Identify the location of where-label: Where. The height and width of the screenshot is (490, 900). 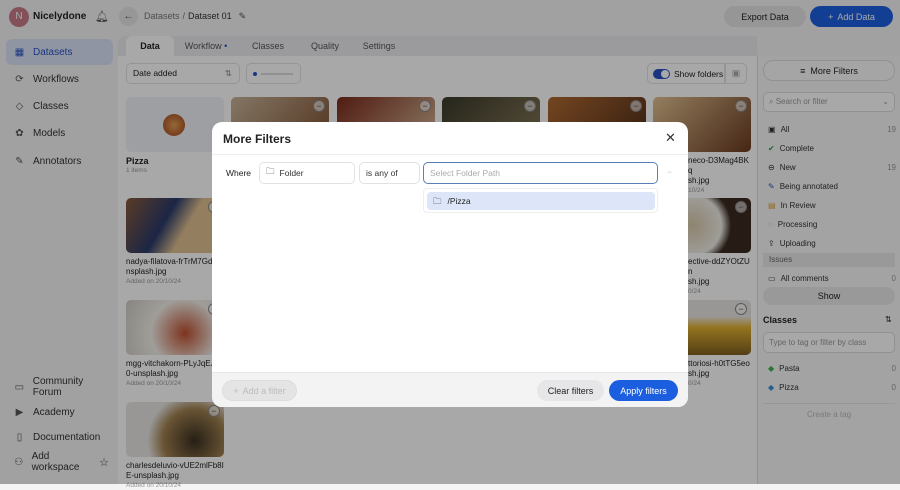
(239, 173).